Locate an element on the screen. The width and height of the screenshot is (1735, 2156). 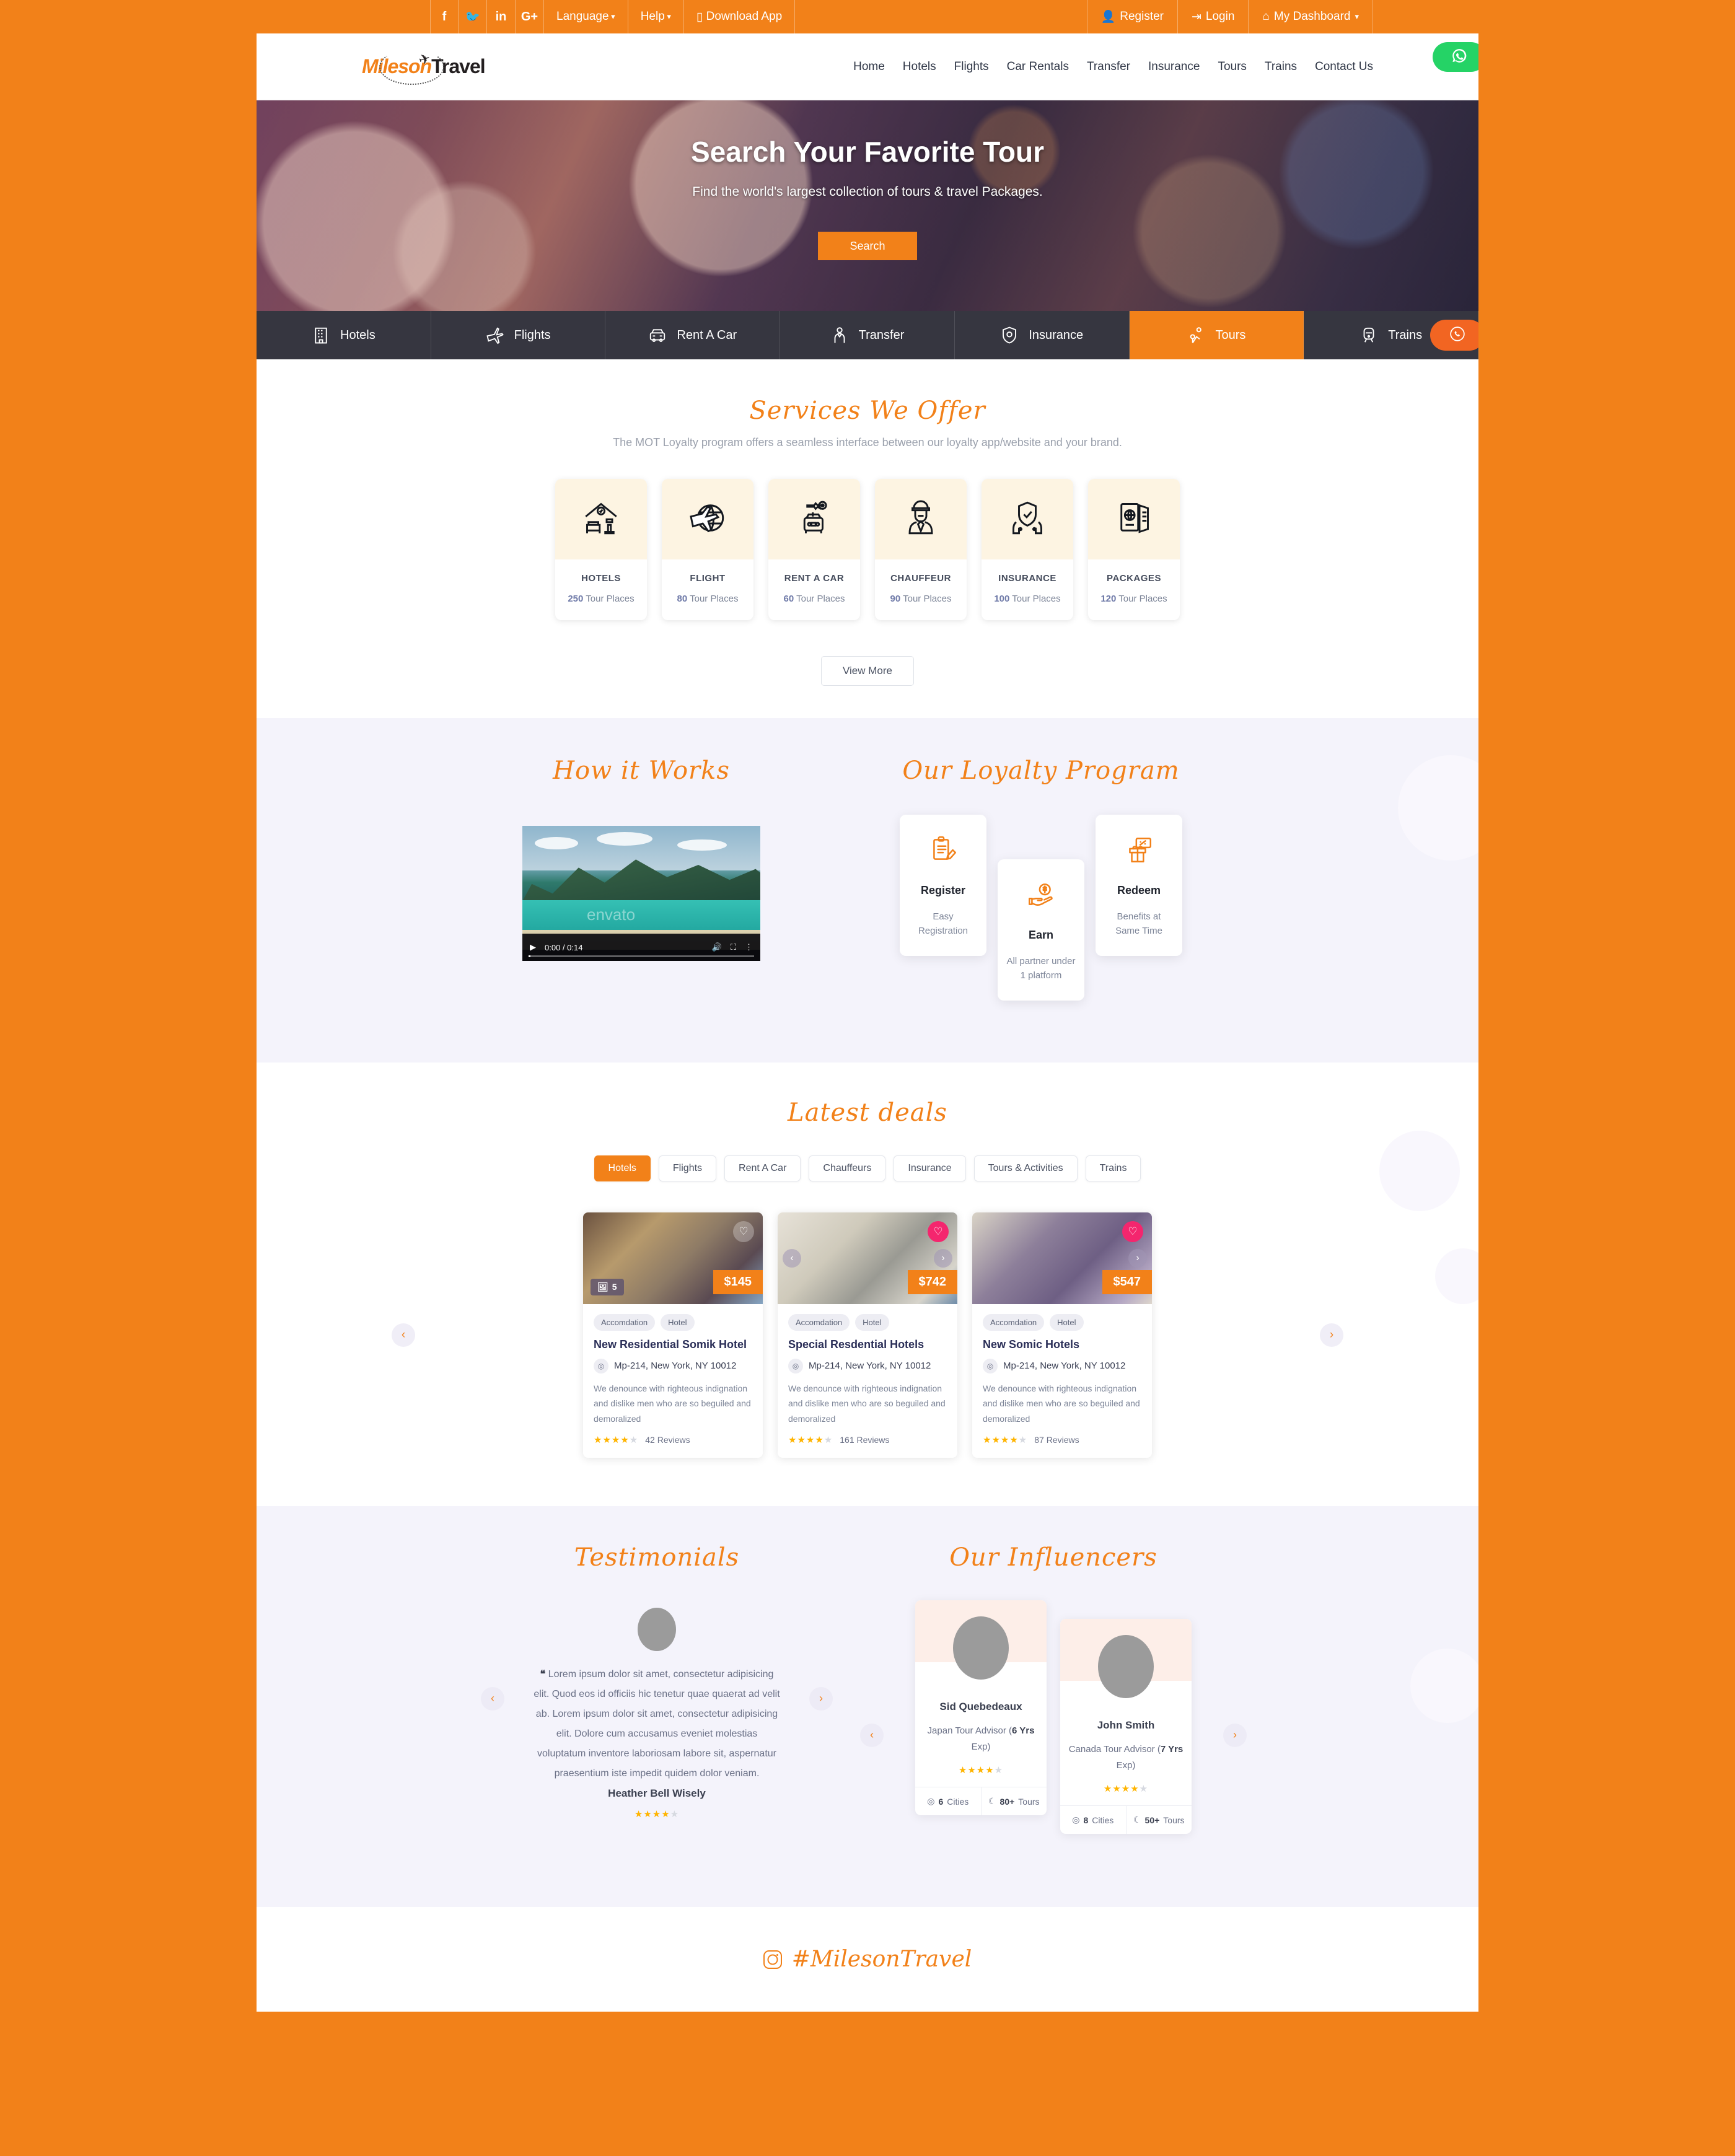
twitter-icon: 🐦 is located at coordinates (473, 16).